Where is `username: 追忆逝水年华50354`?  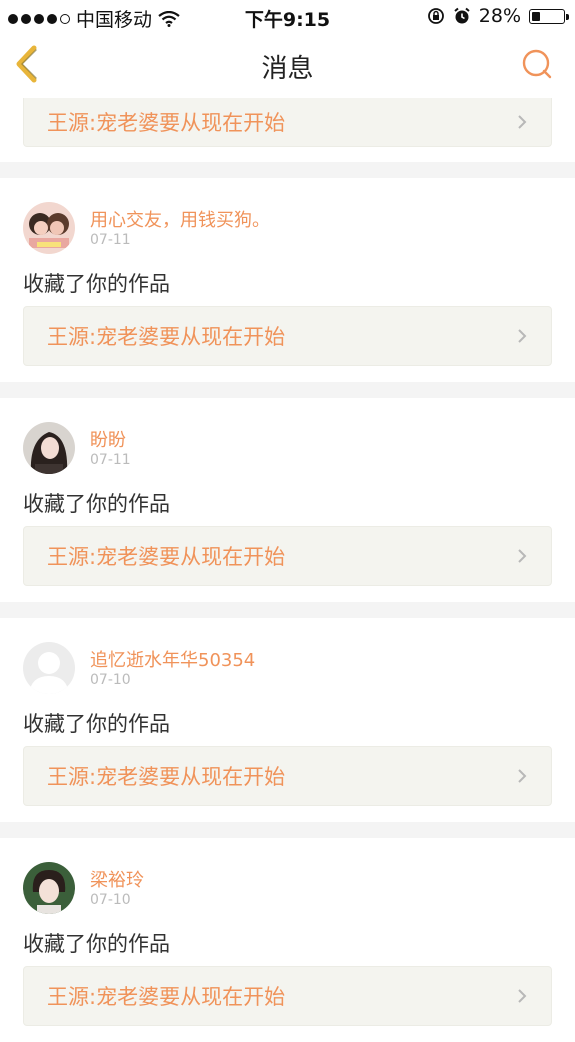 username: 追忆逝水年华50354 is located at coordinates (172, 659).